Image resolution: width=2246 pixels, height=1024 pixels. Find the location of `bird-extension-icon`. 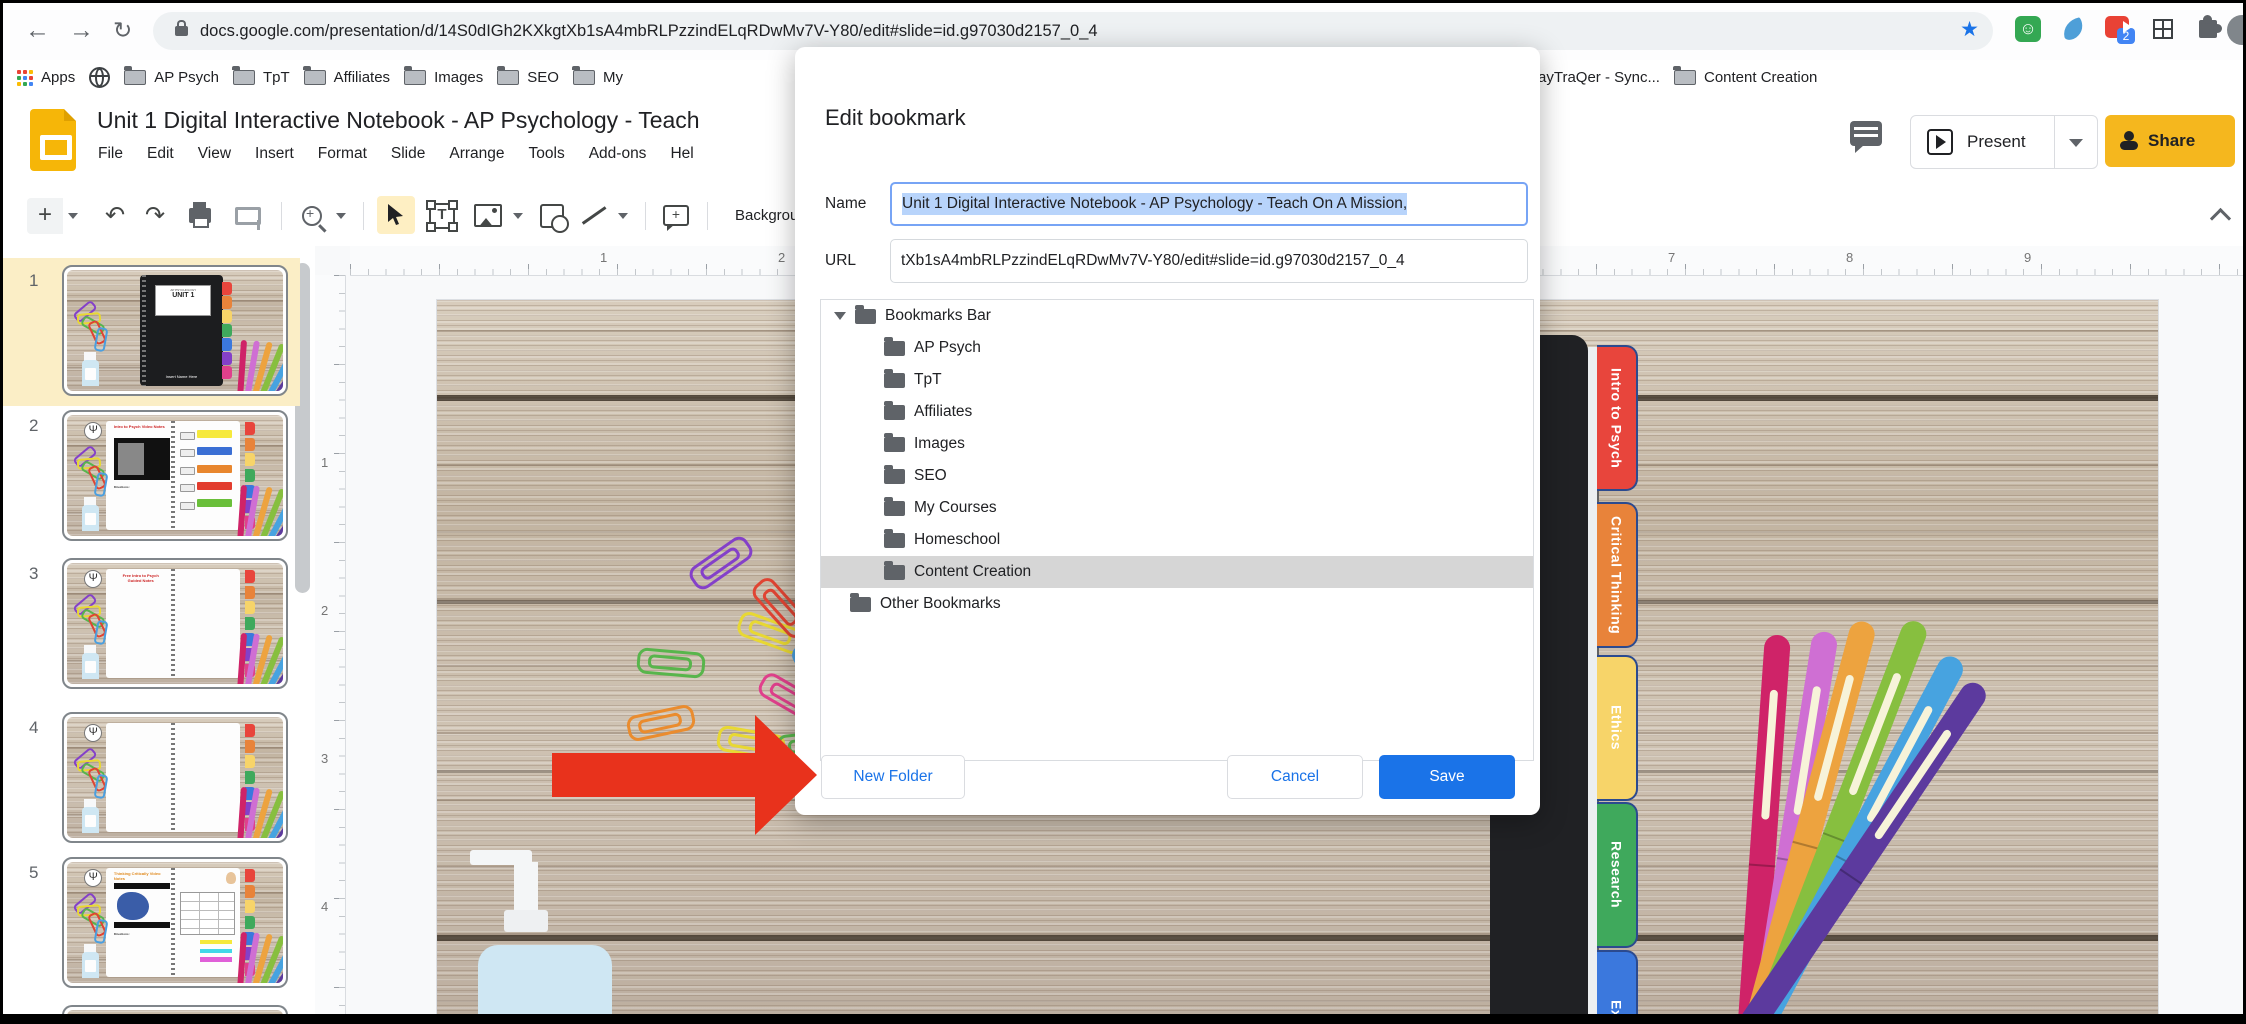

bird-extension-icon is located at coordinates (2074, 29).